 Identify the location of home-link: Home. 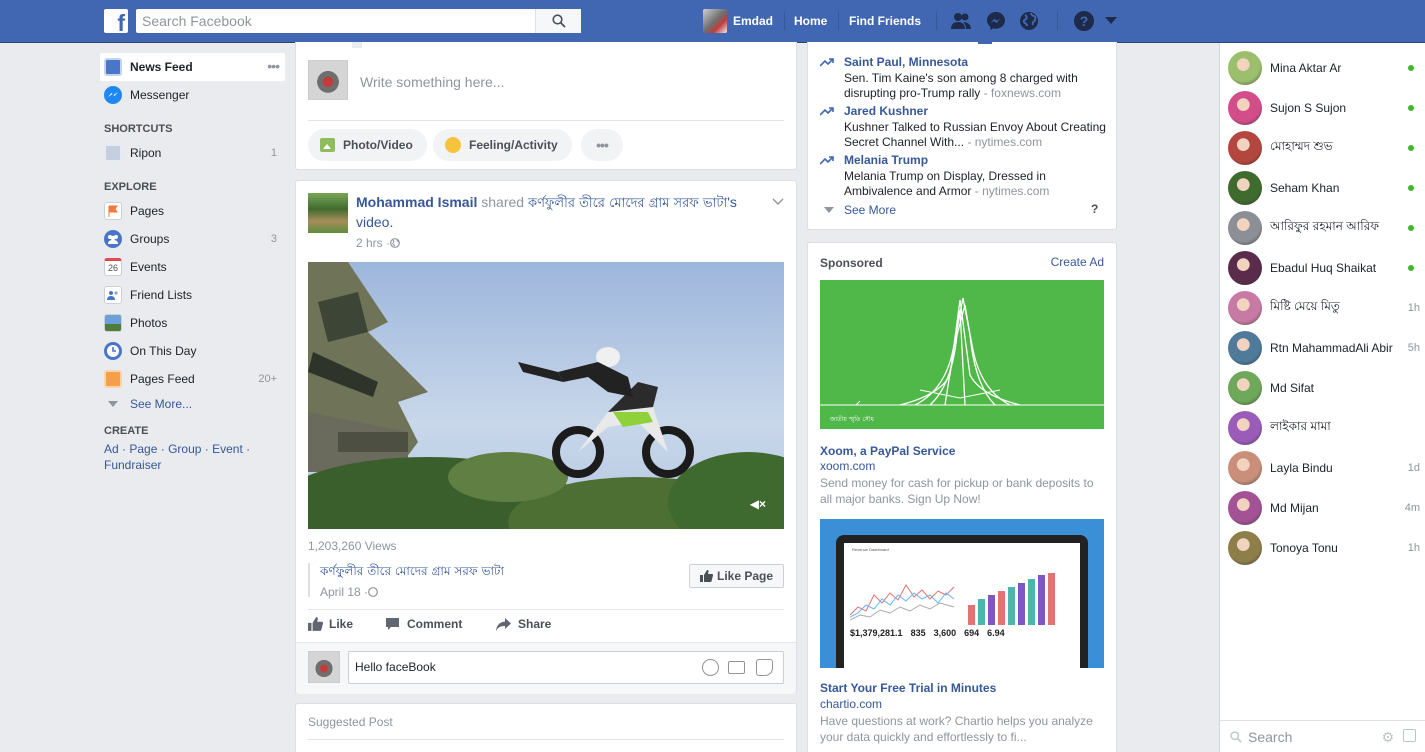
(810, 21).